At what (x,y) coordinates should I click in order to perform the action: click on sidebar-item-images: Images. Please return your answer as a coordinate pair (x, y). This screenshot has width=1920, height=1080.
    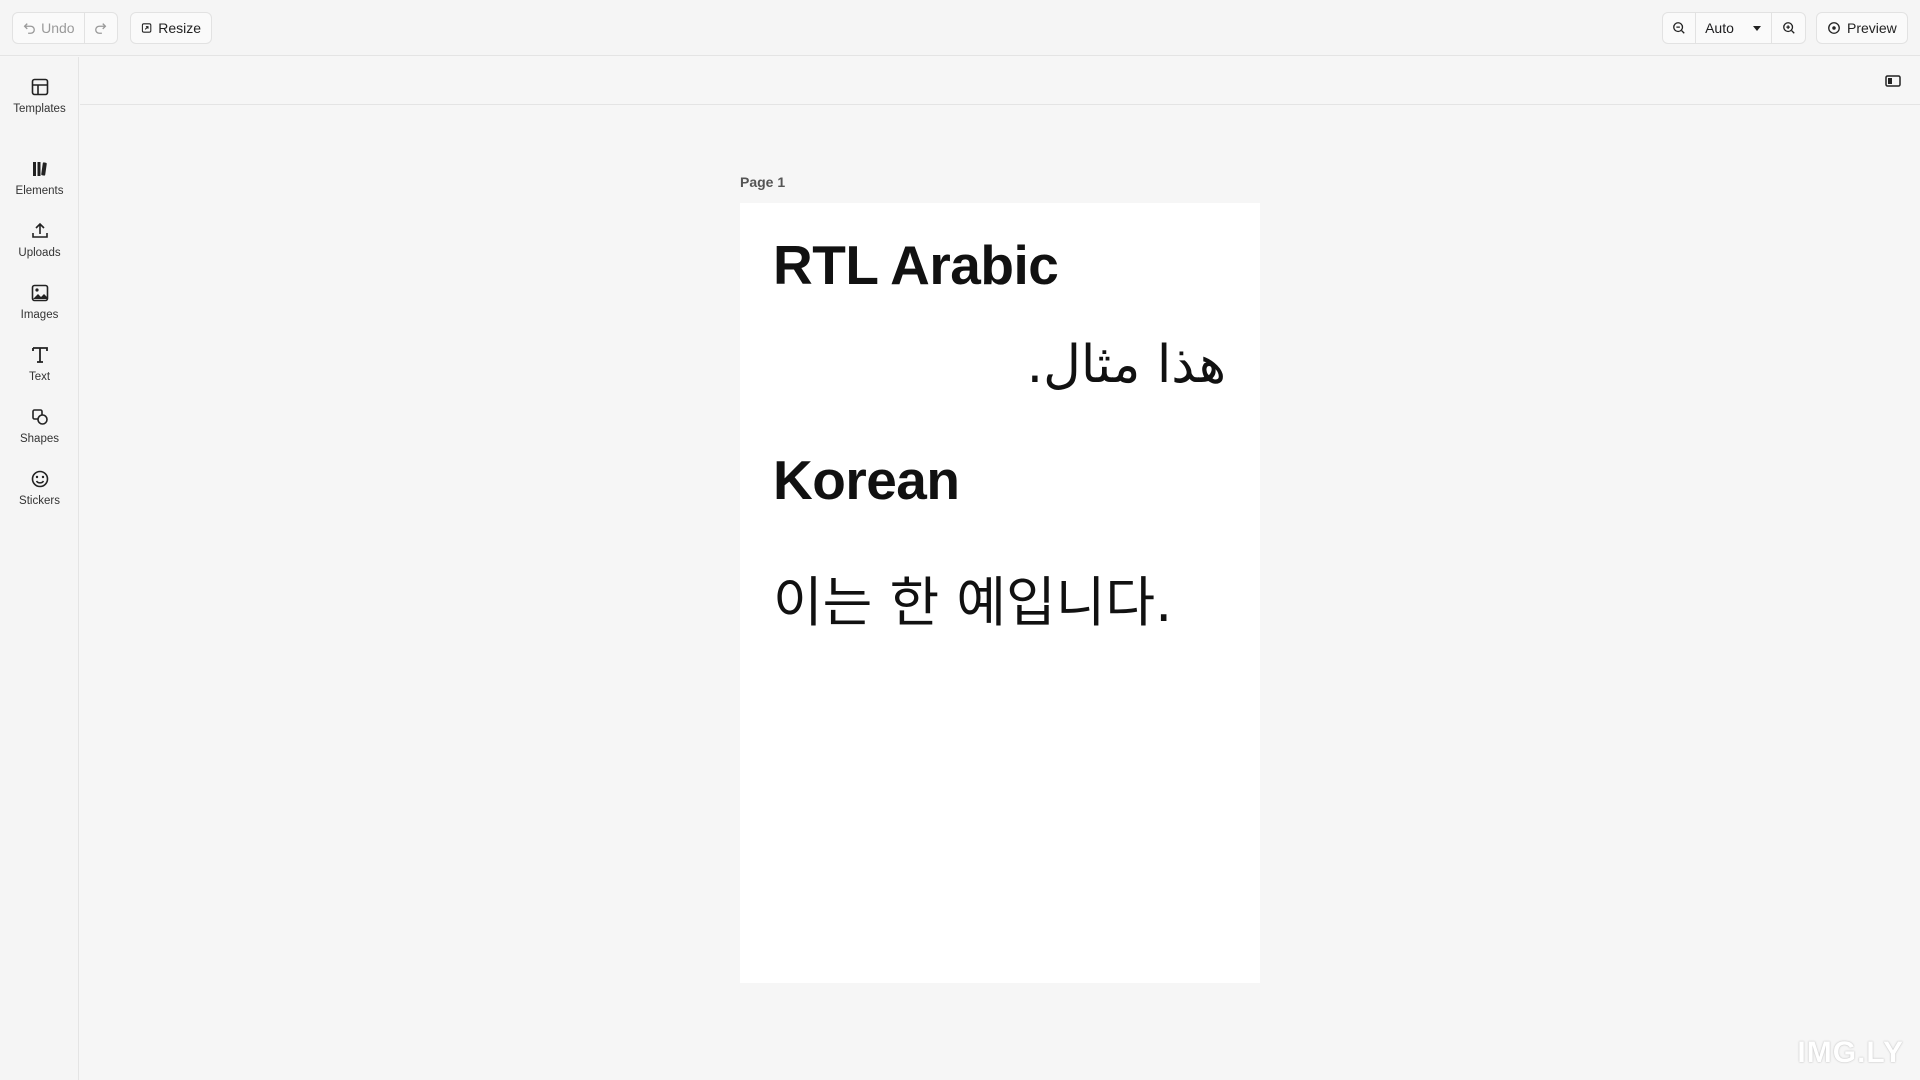
    Looking at the image, I should click on (39, 302).